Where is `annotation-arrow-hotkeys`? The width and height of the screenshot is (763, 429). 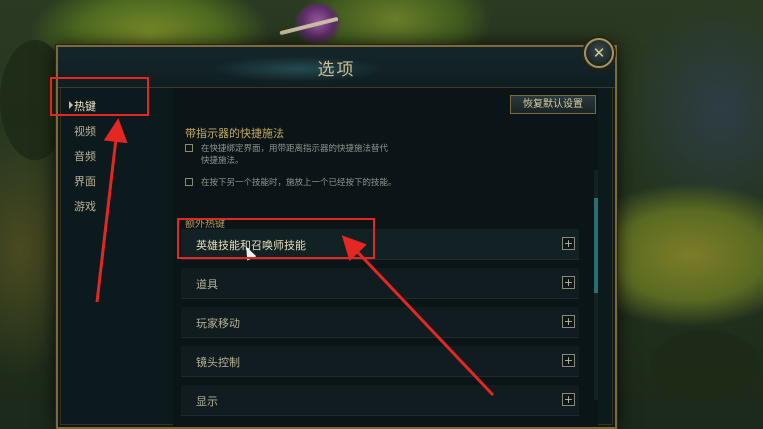
annotation-arrow-hotkeys is located at coordinates (111, 210).